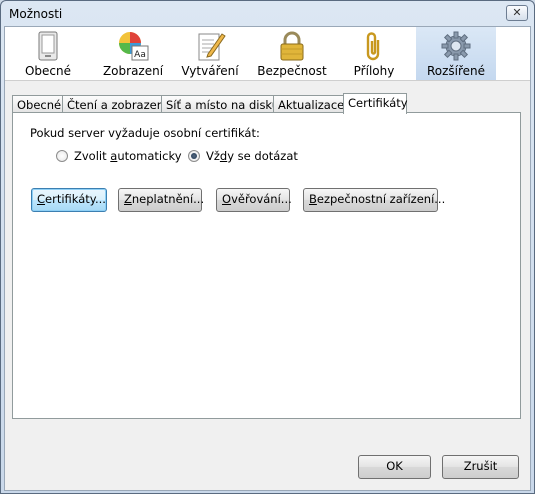 Image resolution: width=535 pixels, height=494 pixels. I want to click on title-bar: Možnosti ✕, so click(267, 14).